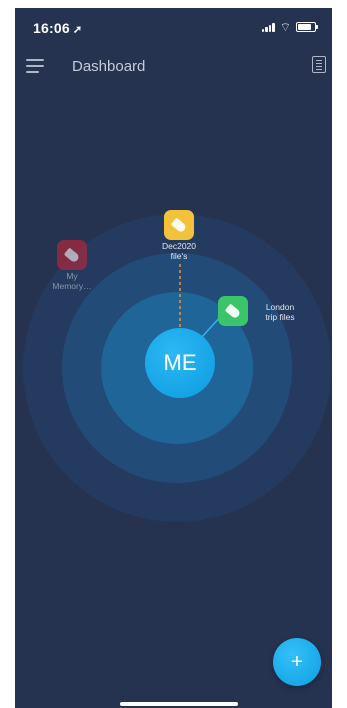 This screenshot has height=708, width=347. I want to click on folder-dec2020-label: Dec2020 file's, so click(179, 251).